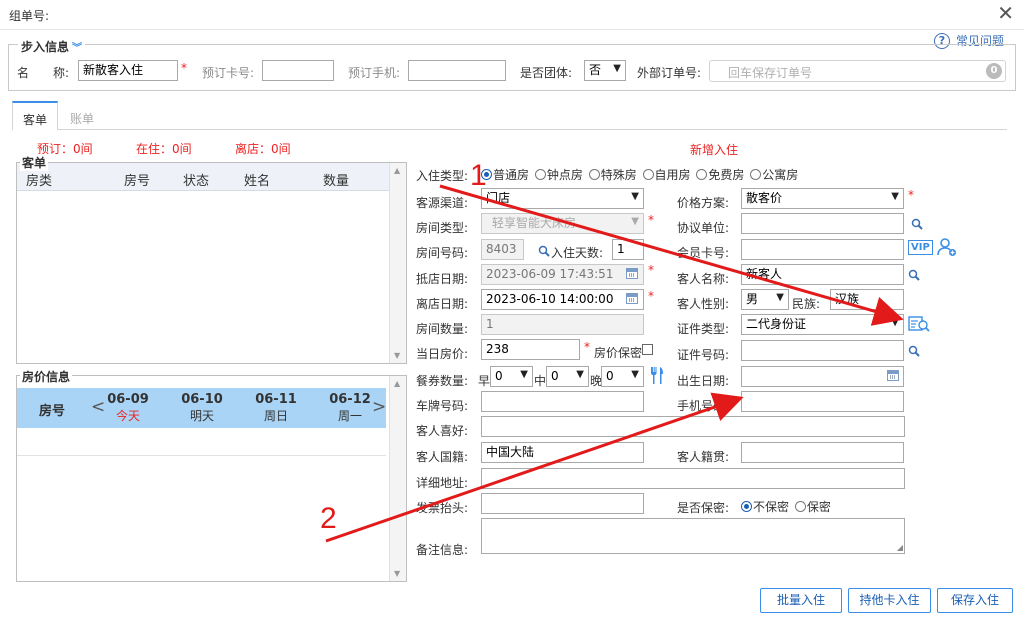  What do you see at coordinates (822, 249) in the screenshot?
I see `member-card-input` at bounding box center [822, 249].